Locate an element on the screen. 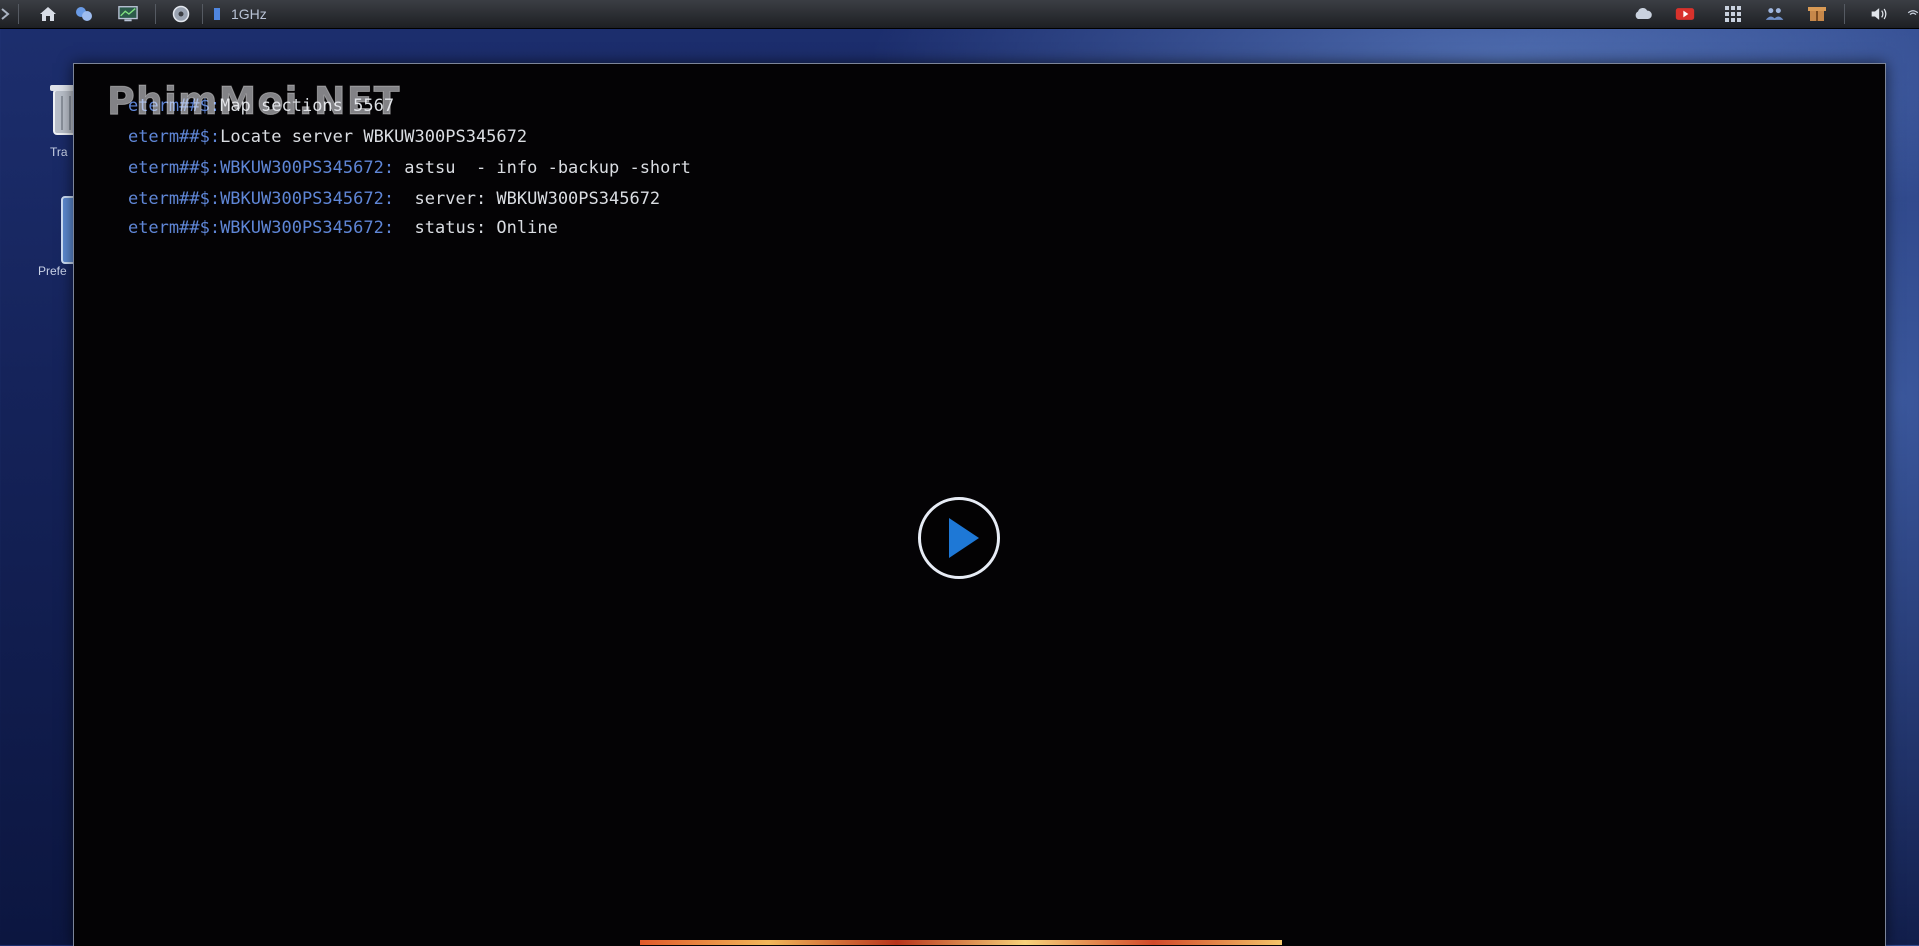 Image resolution: width=1919 pixels, height=946 pixels. disk-icon is located at coordinates (181, 14).